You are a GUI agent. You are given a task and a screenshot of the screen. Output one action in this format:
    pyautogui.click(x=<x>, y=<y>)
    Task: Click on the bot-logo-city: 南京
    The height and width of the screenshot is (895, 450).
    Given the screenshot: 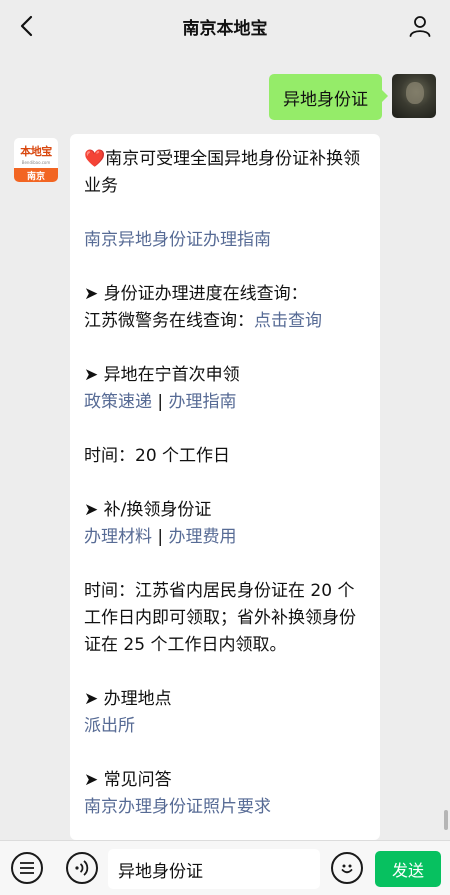 What is the action you would take?
    pyautogui.click(x=36, y=175)
    